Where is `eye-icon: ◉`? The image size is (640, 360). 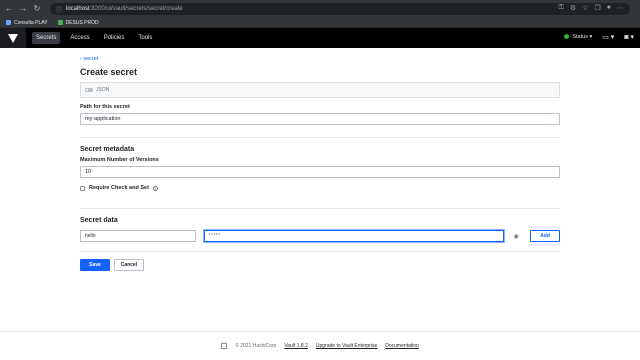 eye-icon: ◉ is located at coordinates (516, 236).